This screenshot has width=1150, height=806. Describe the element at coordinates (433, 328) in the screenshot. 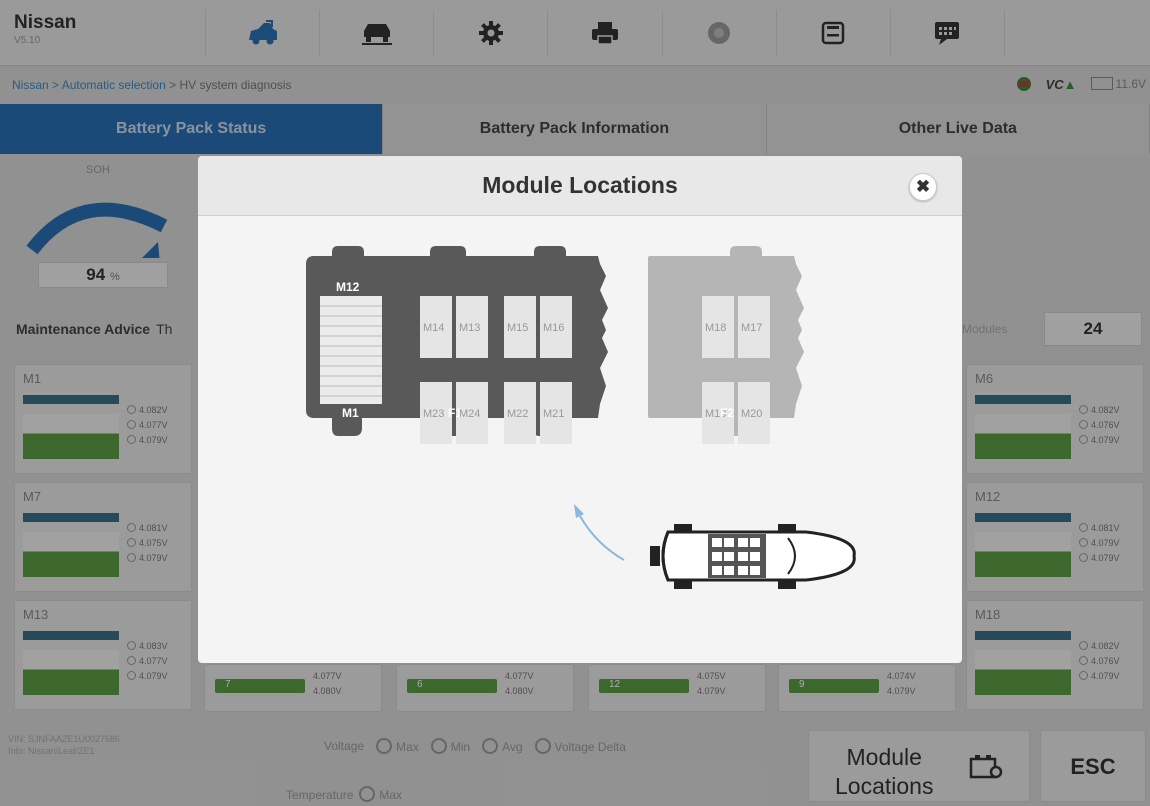

I see `module-label-m14: M14` at that location.